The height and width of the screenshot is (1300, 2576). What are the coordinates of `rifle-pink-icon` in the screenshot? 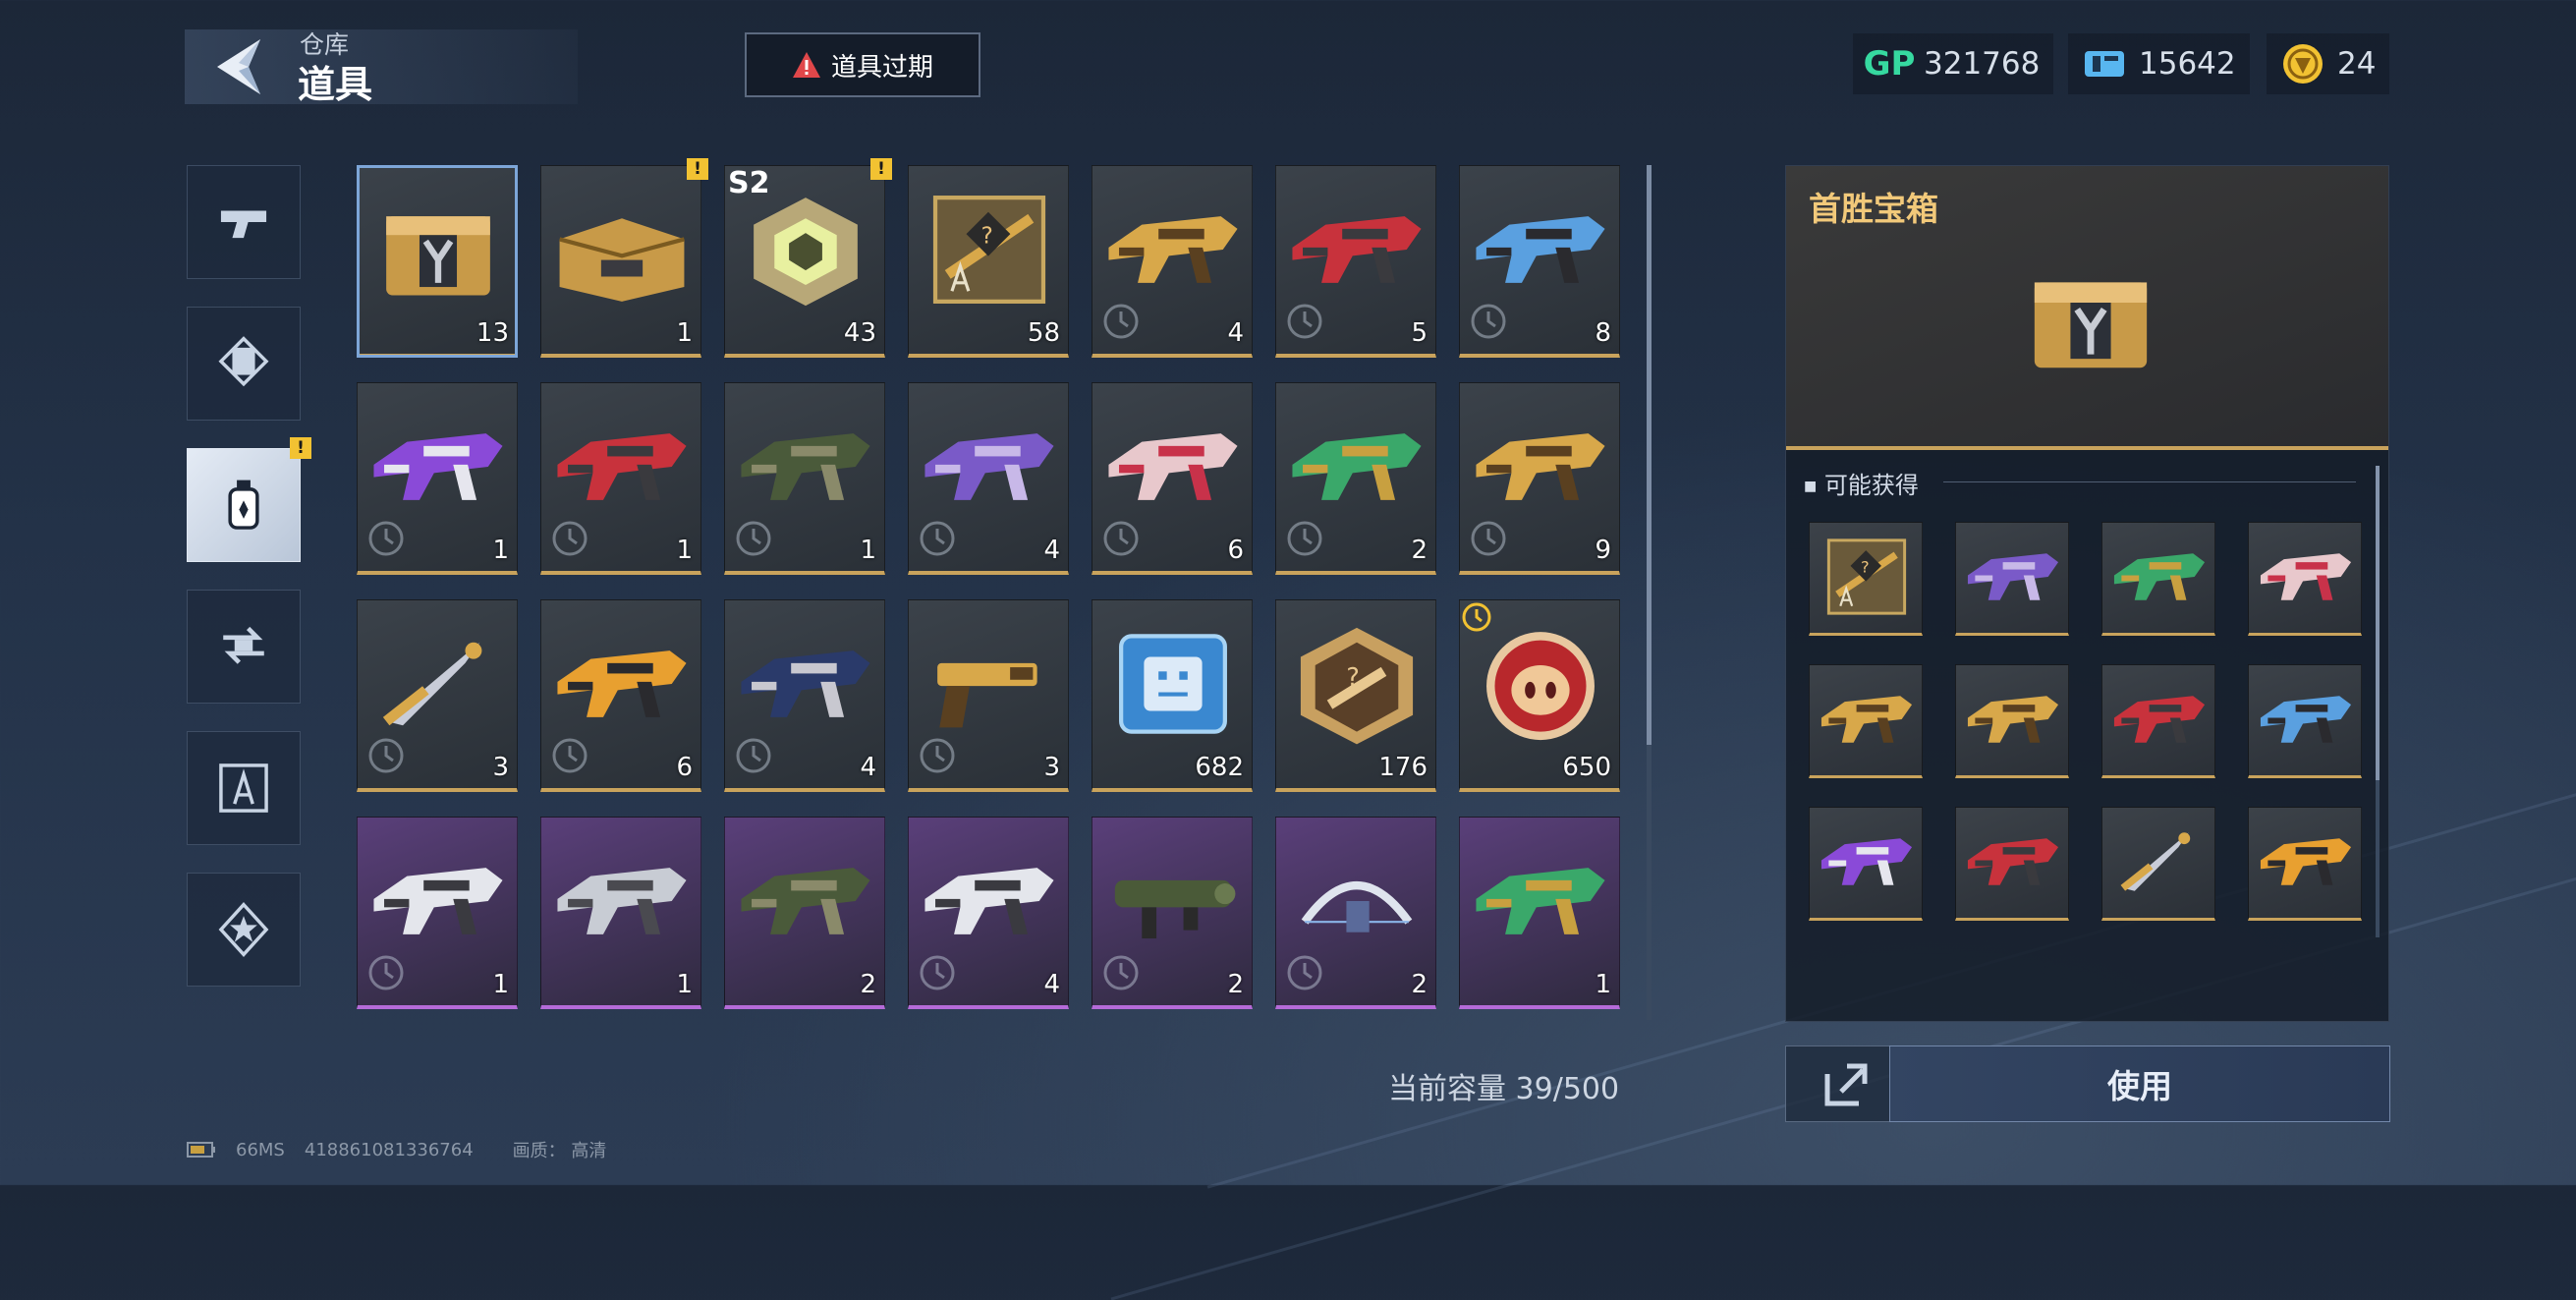 It's located at (1173, 466).